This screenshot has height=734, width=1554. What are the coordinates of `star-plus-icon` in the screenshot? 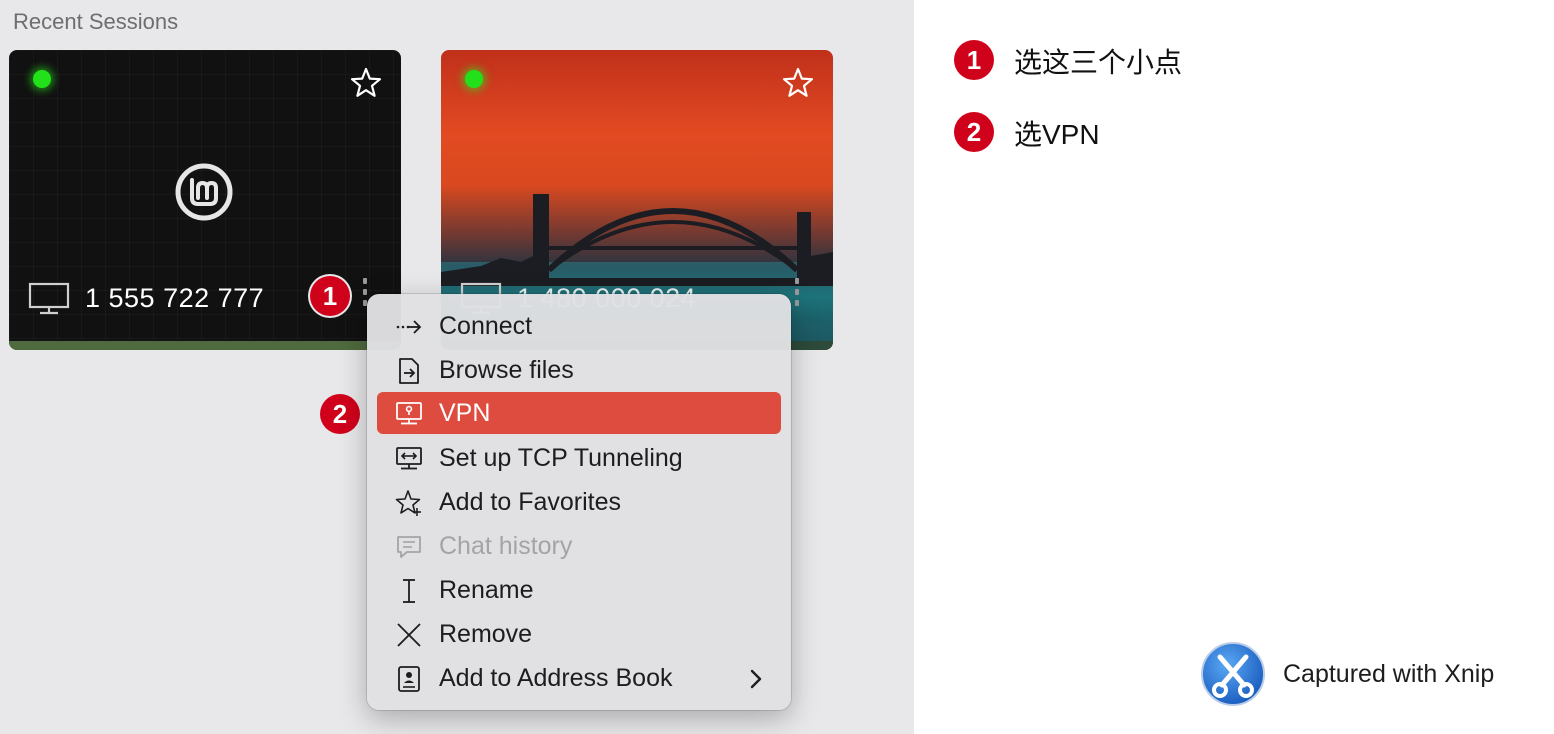 It's located at (408, 503).